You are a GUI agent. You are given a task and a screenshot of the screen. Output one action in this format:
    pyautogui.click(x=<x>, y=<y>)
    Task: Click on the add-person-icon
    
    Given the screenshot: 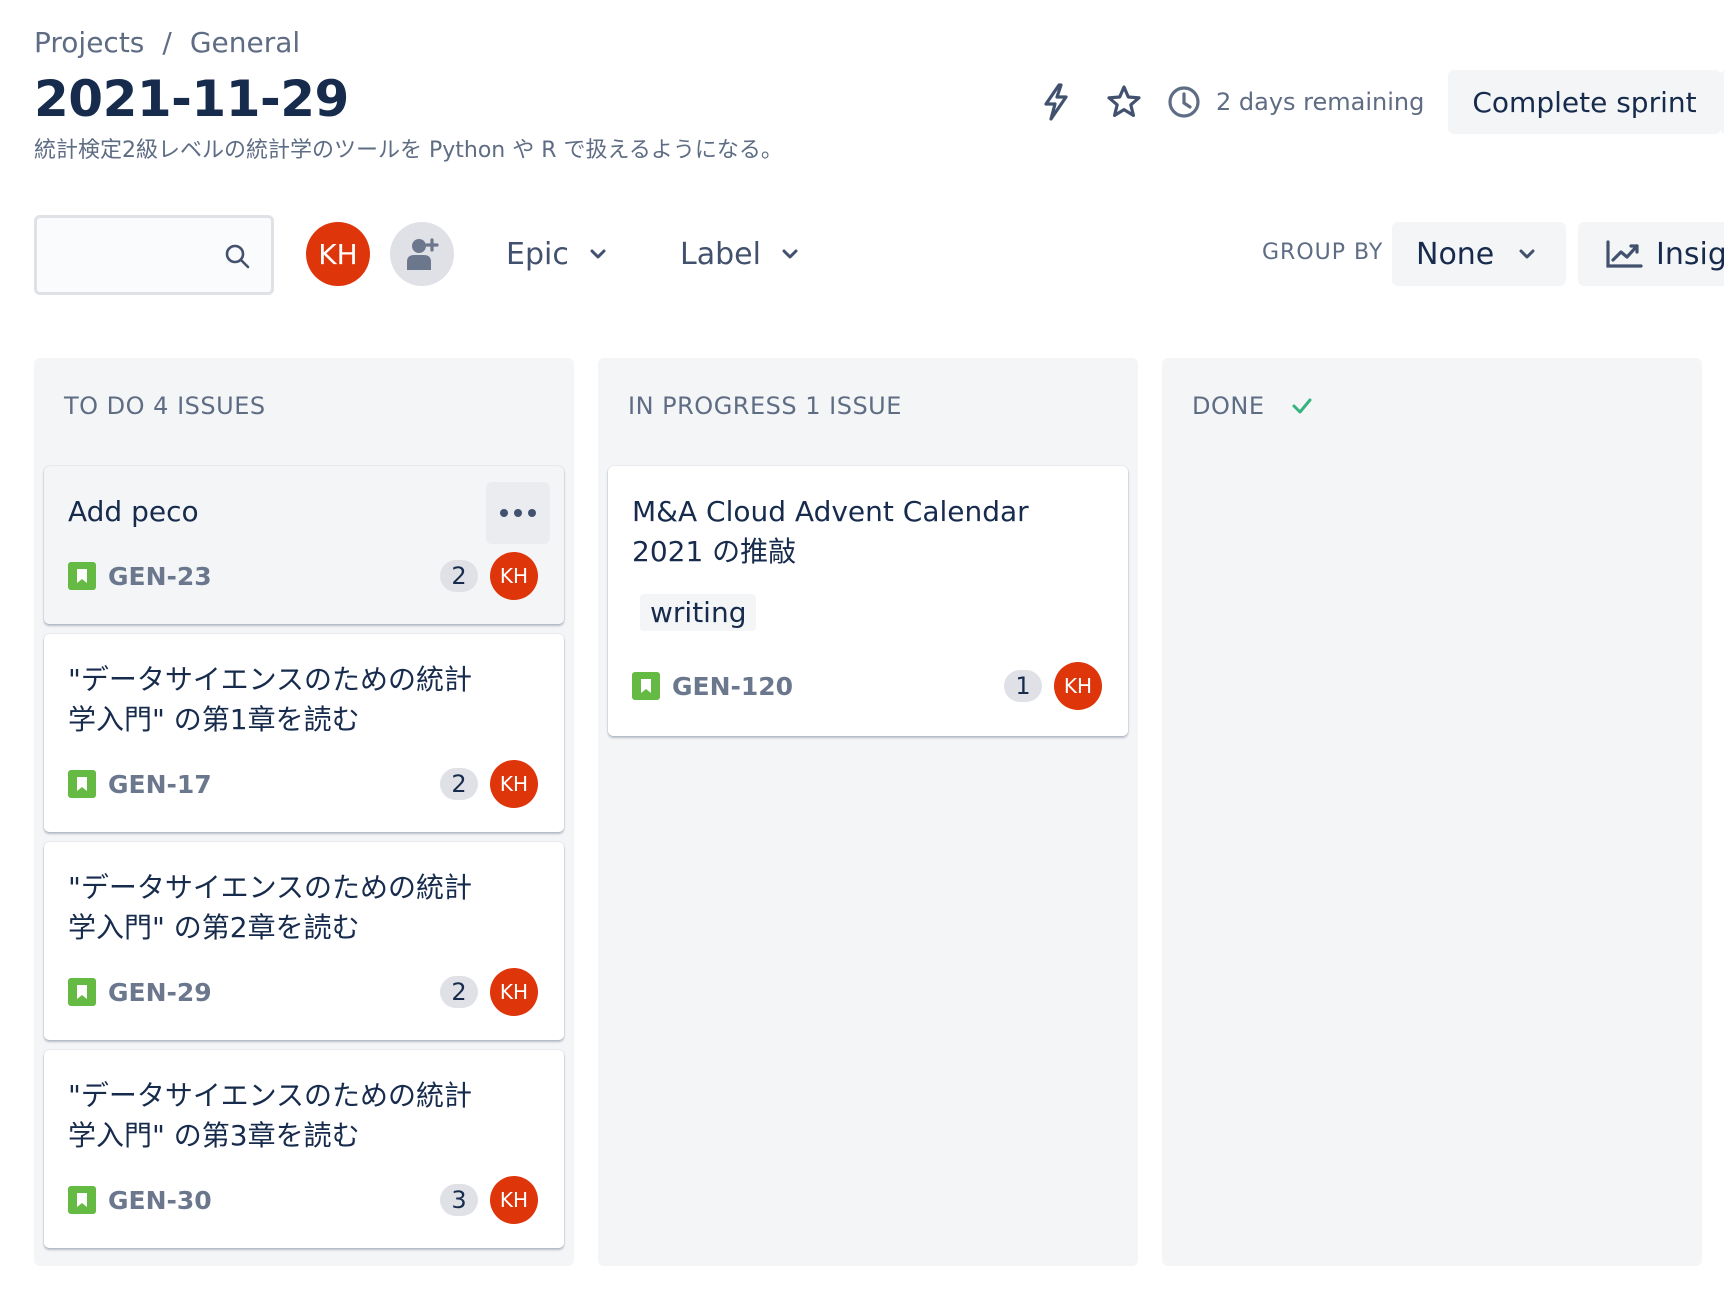 What is the action you would take?
    pyautogui.click(x=423, y=254)
    